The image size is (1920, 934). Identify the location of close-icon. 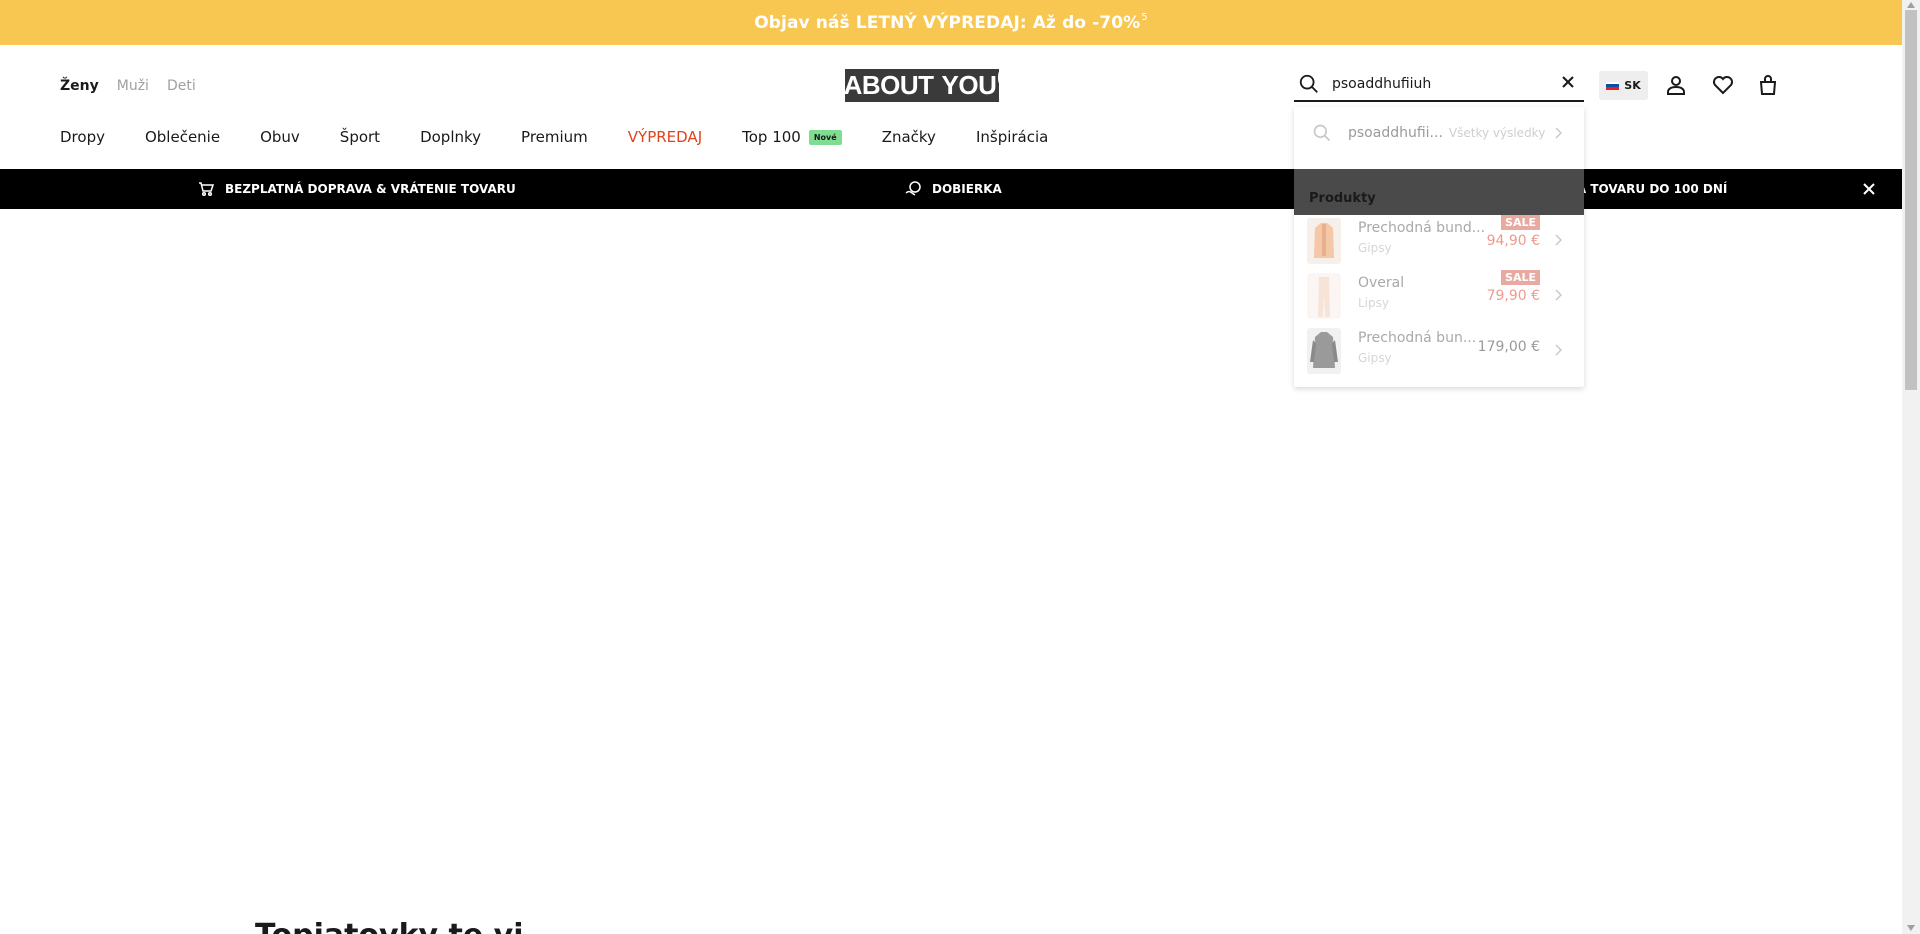
(1869, 189).